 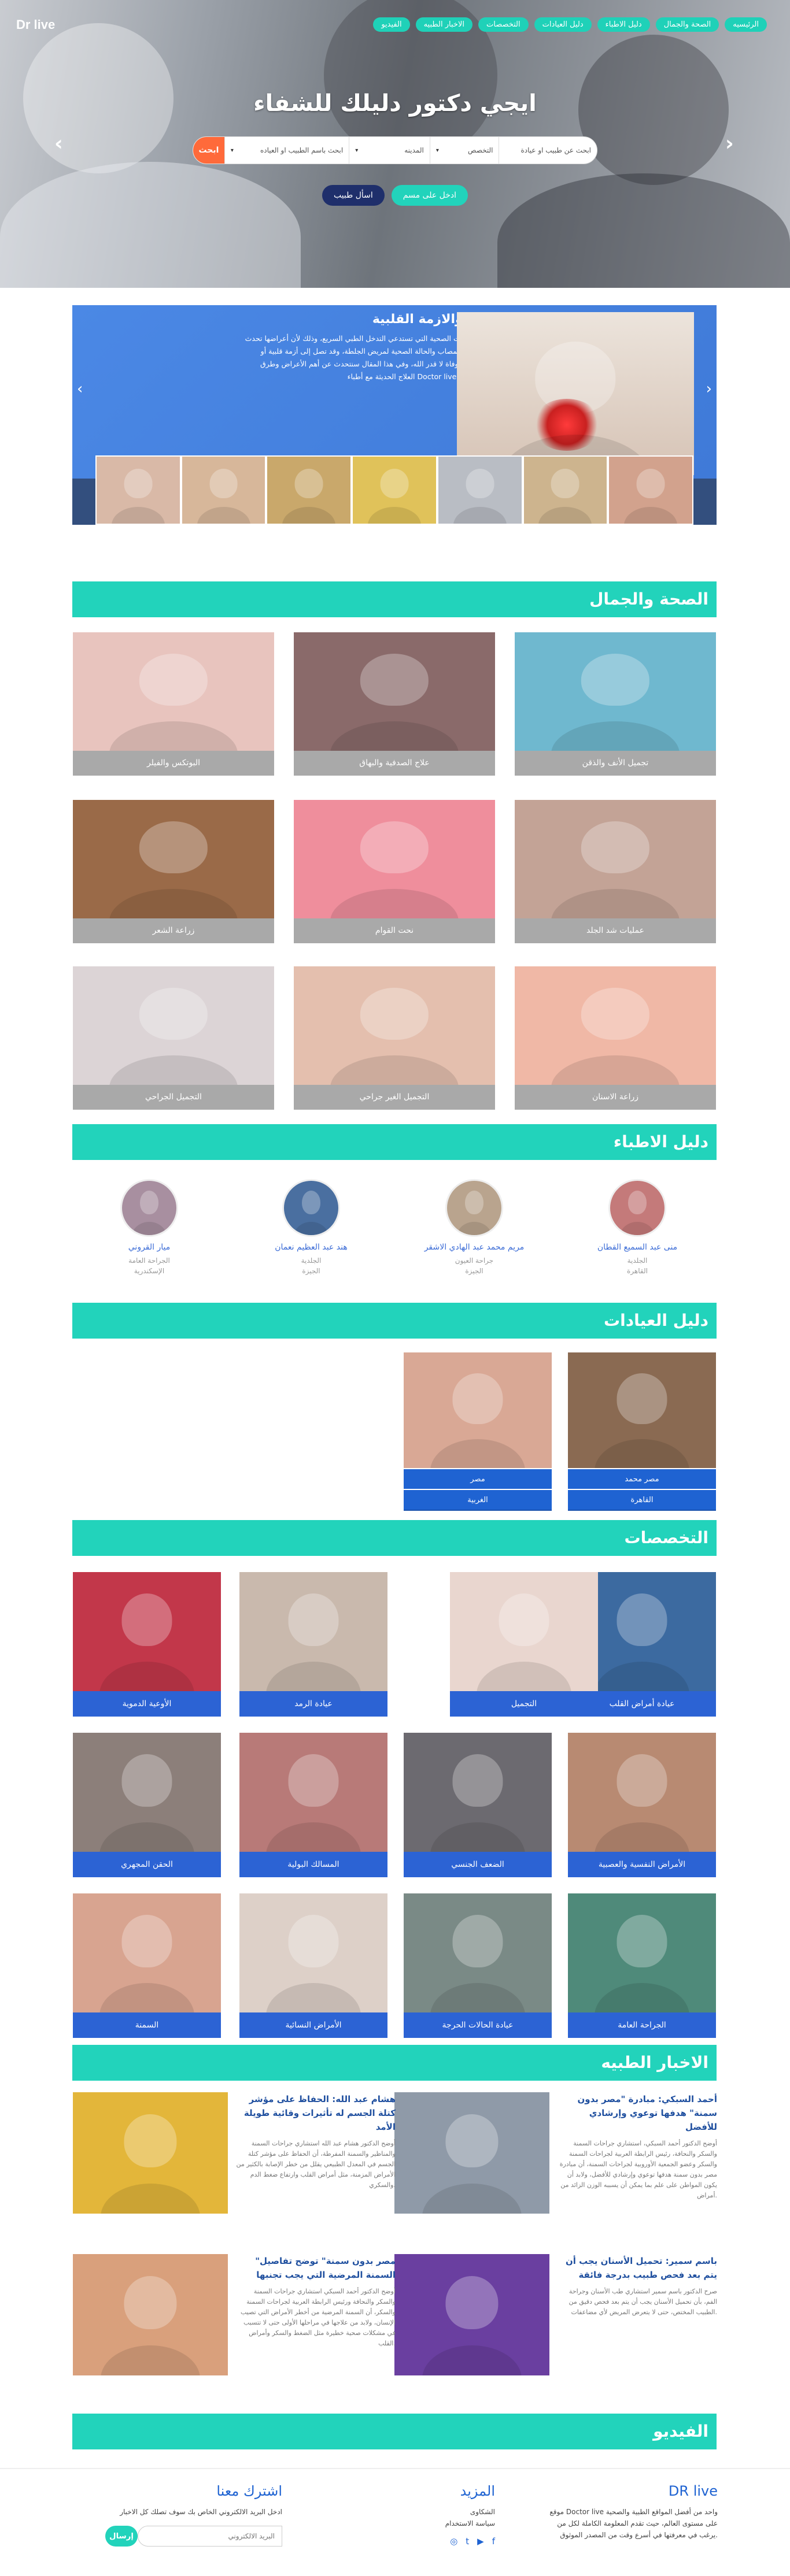 I want to click on ask-doctor-button: اسأل طبيب, so click(x=353, y=195).